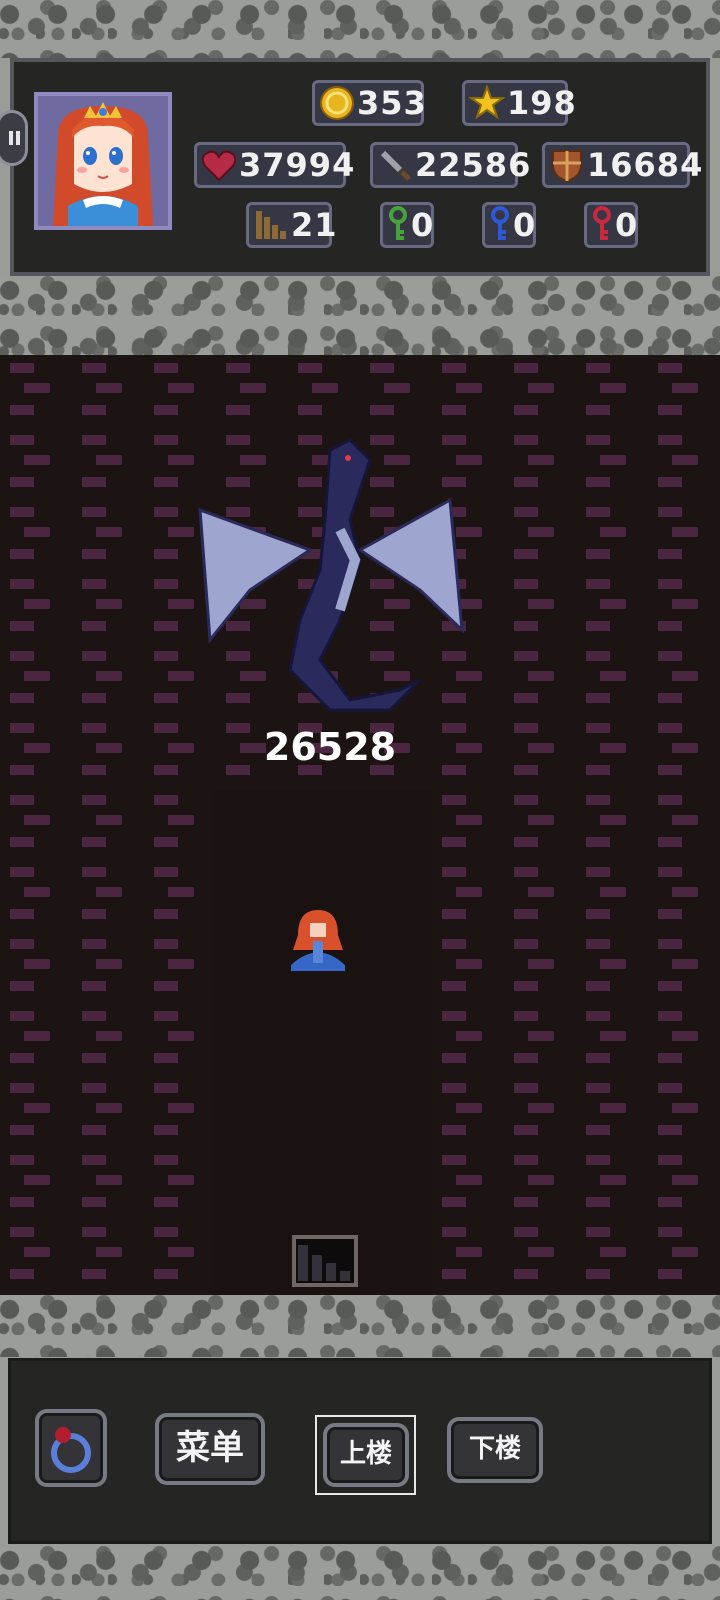  I want to click on pause-icon, so click(14, 138).